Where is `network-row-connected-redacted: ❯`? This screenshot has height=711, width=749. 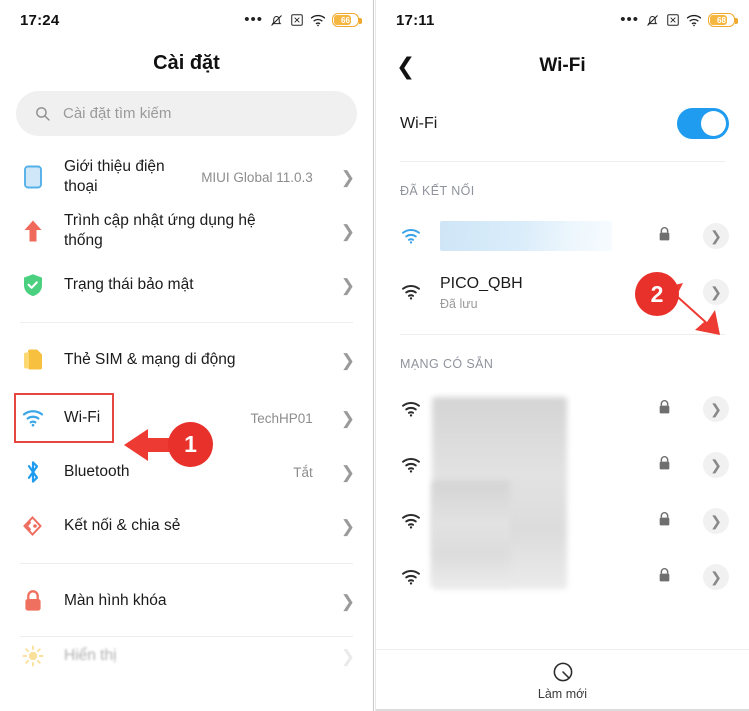 network-row-connected-redacted: ❯ is located at coordinates (562, 236).